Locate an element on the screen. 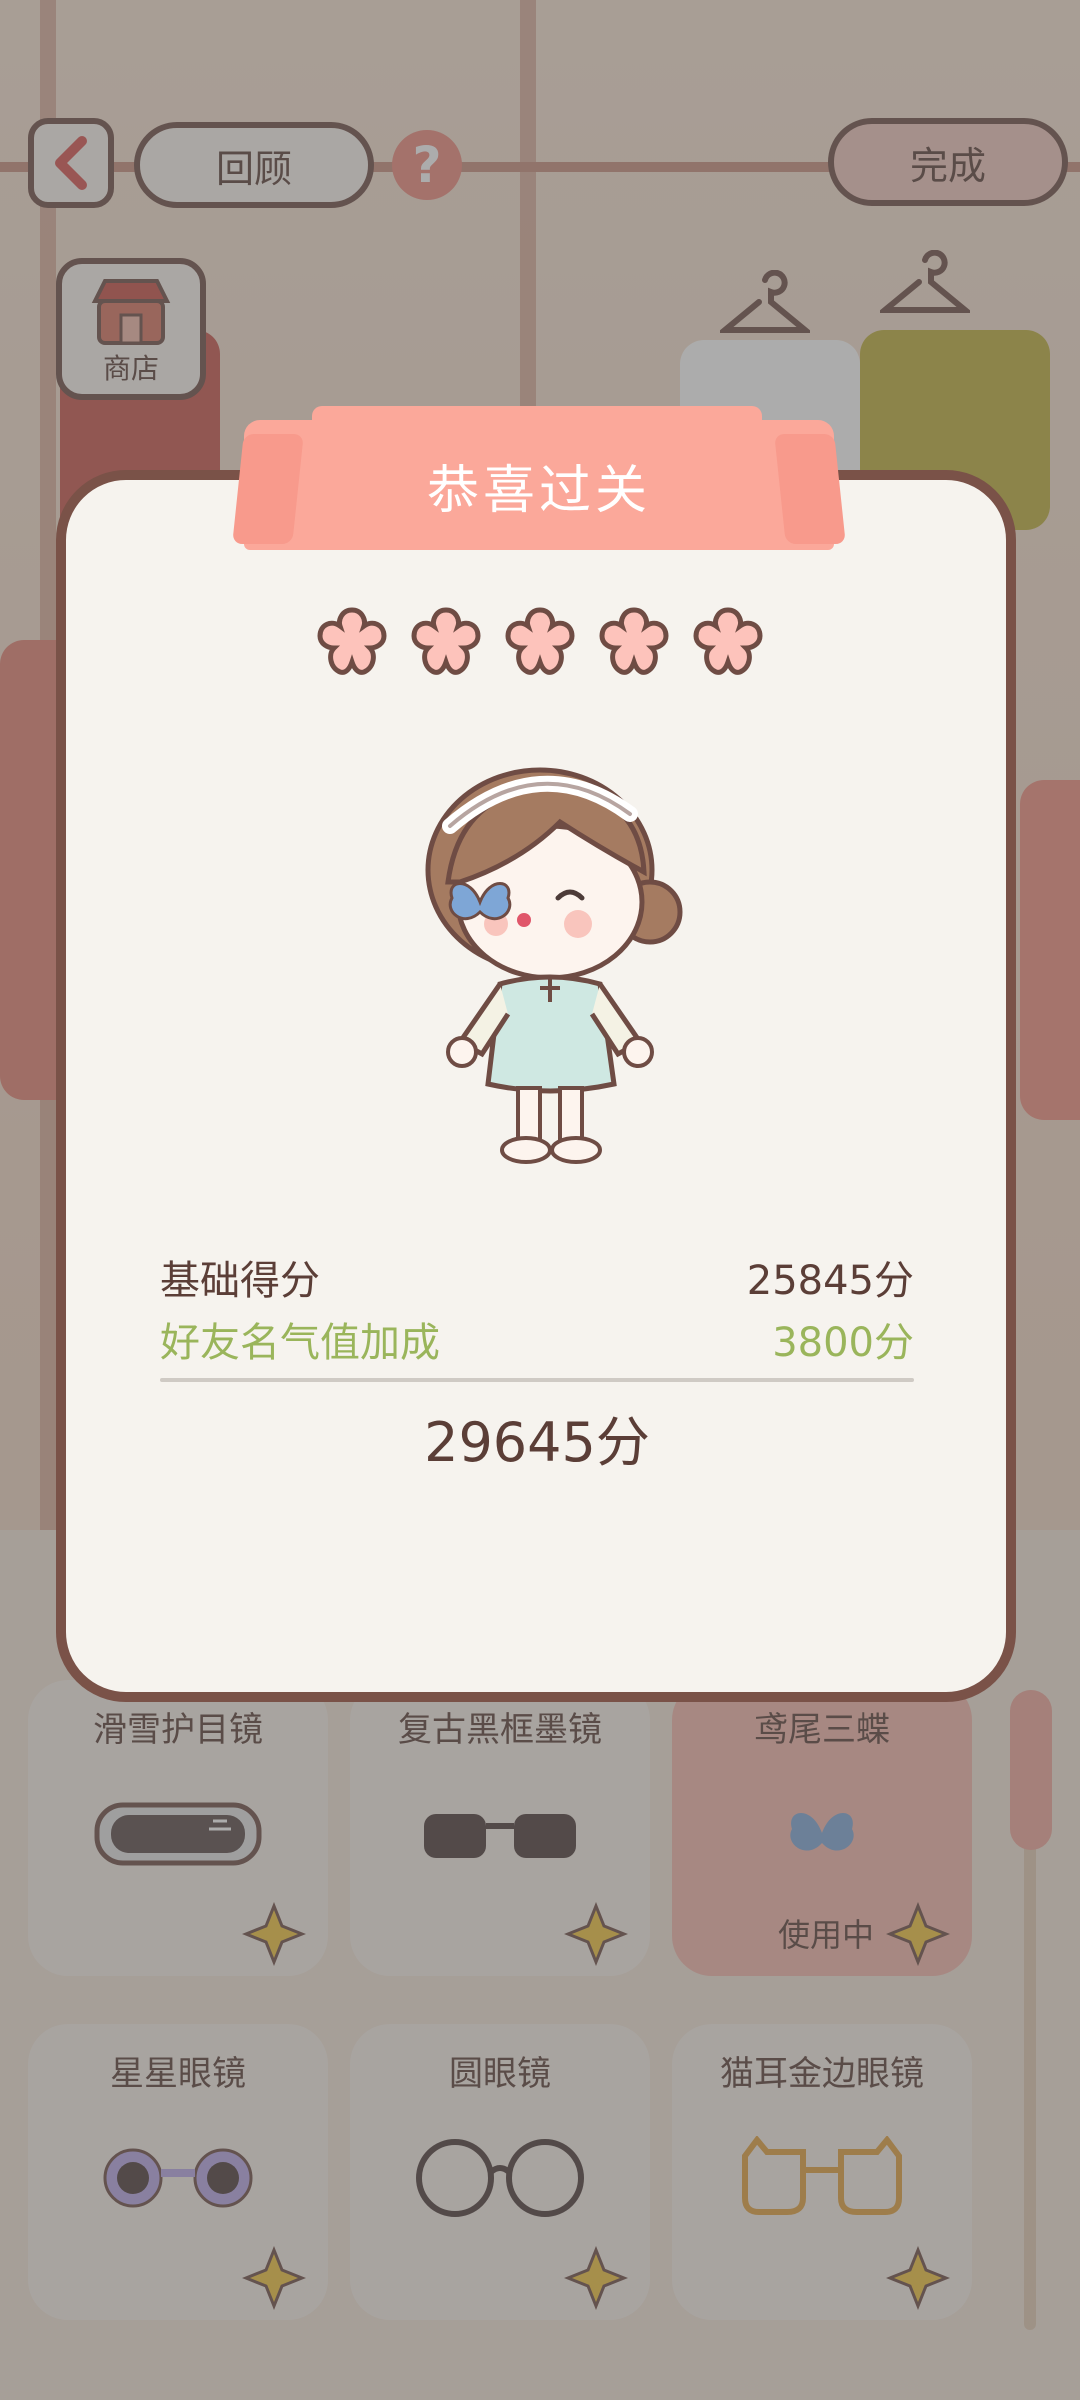 The height and width of the screenshot is (2400, 1080). score-divider is located at coordinates (537, 1380).